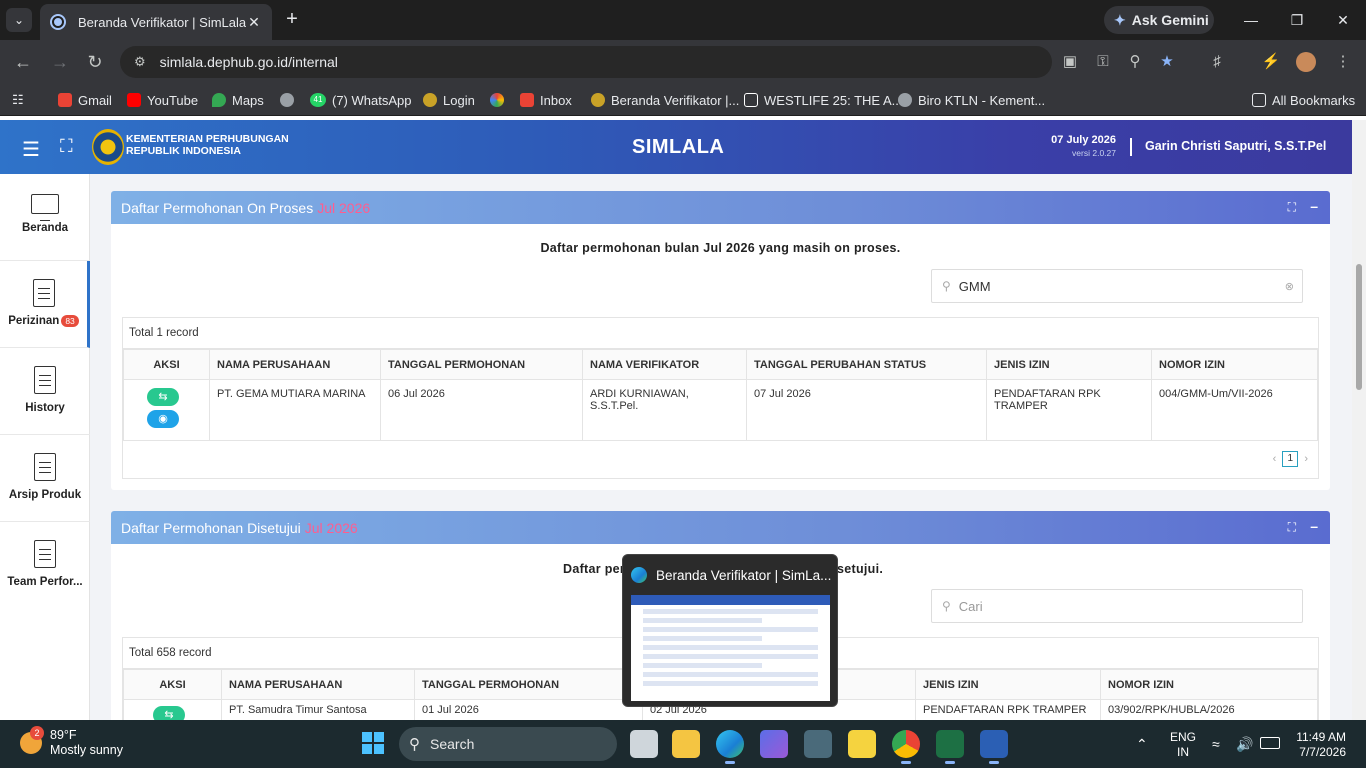 The image size is (1366, 768). I want to click on column-header: NAMA VERIFIKATOR, so click(664, 364).